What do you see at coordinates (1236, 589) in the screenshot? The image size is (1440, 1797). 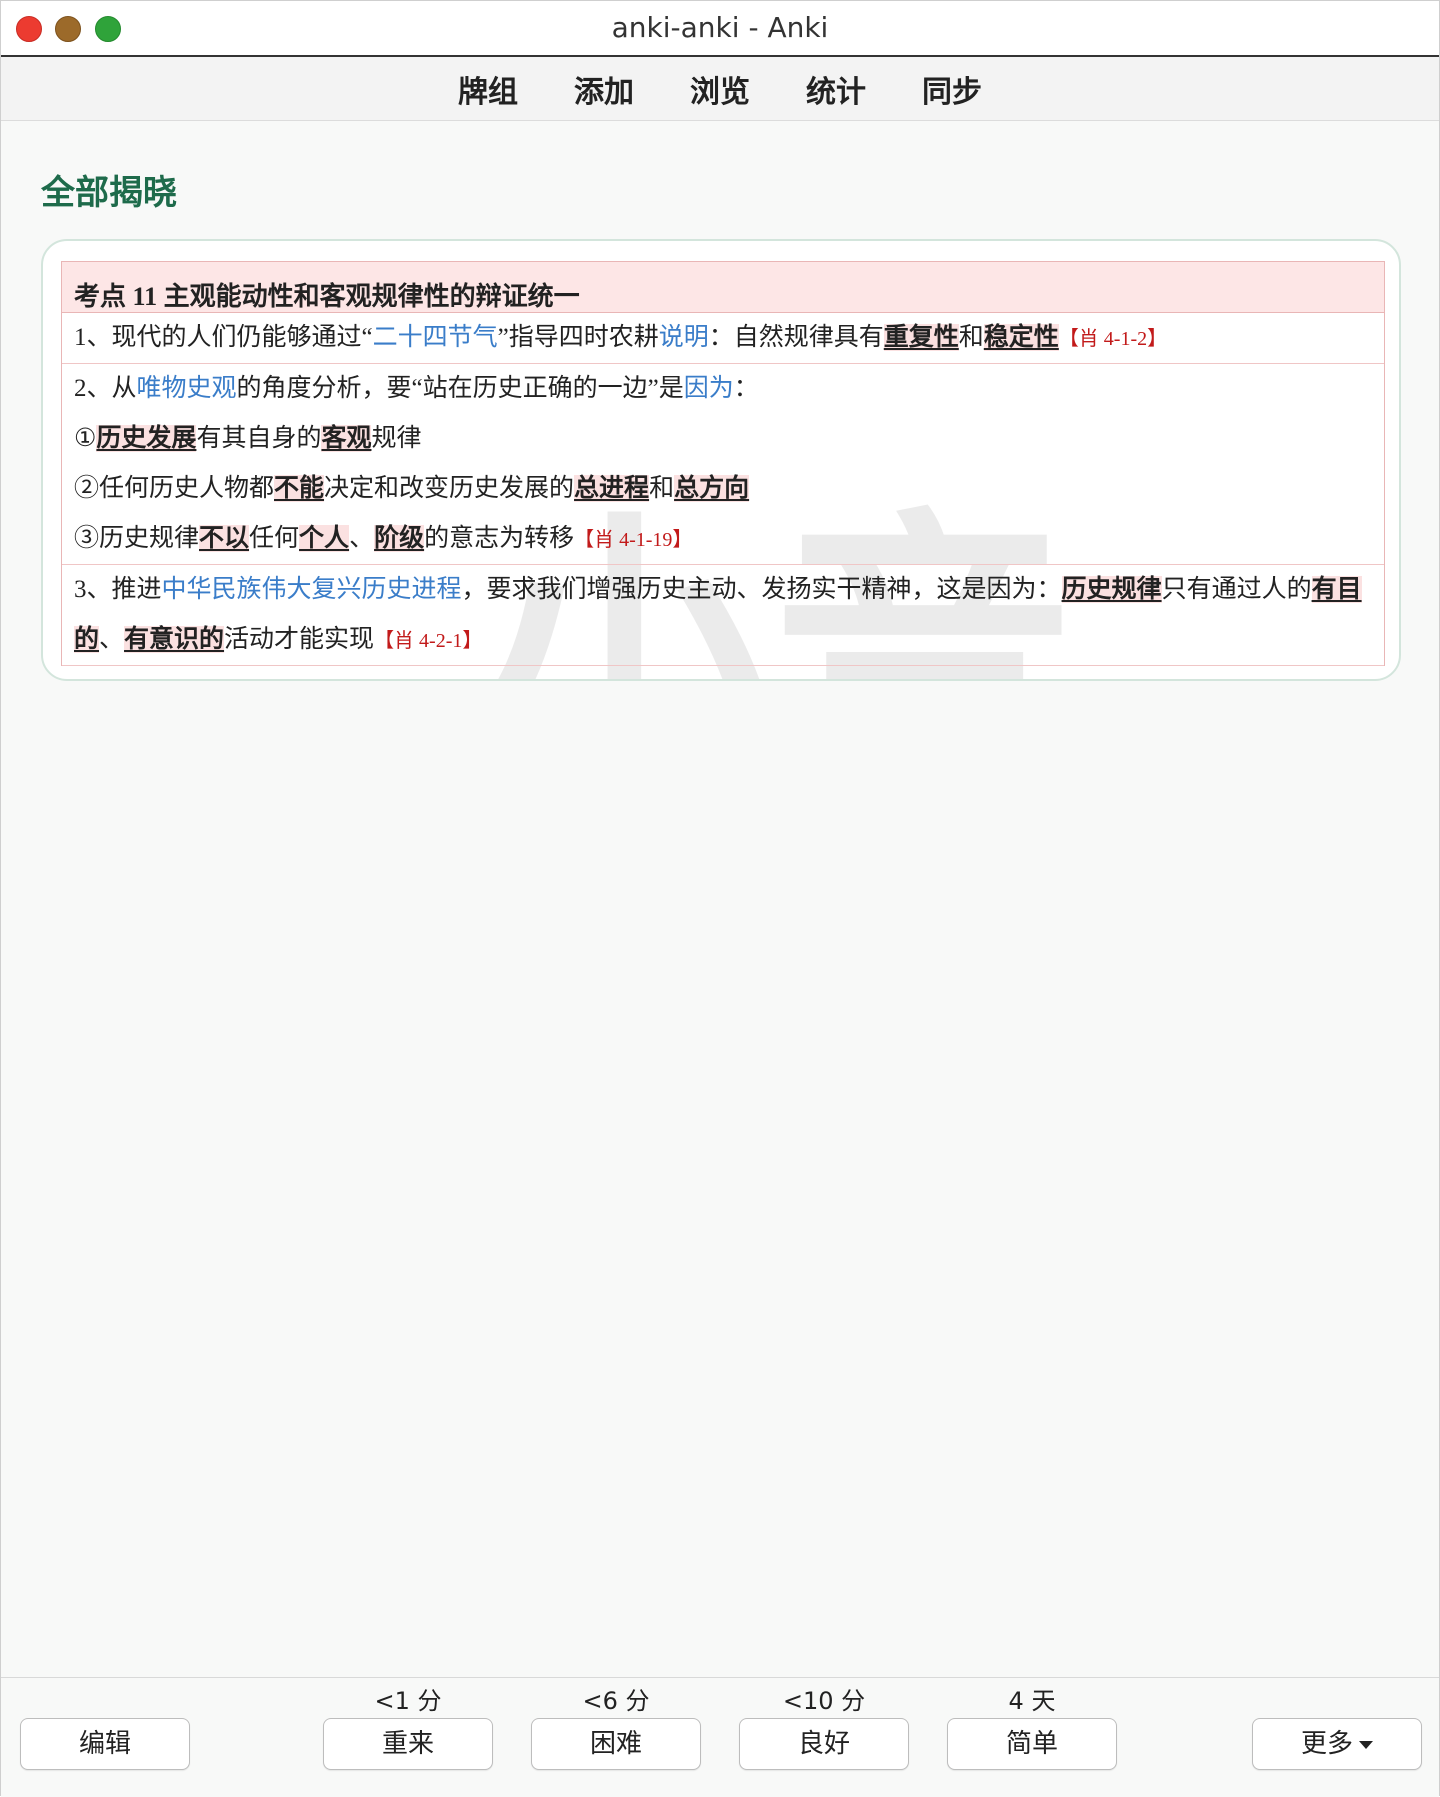 I see `text: 只有通过人的` at bounding box center [1236, 589].